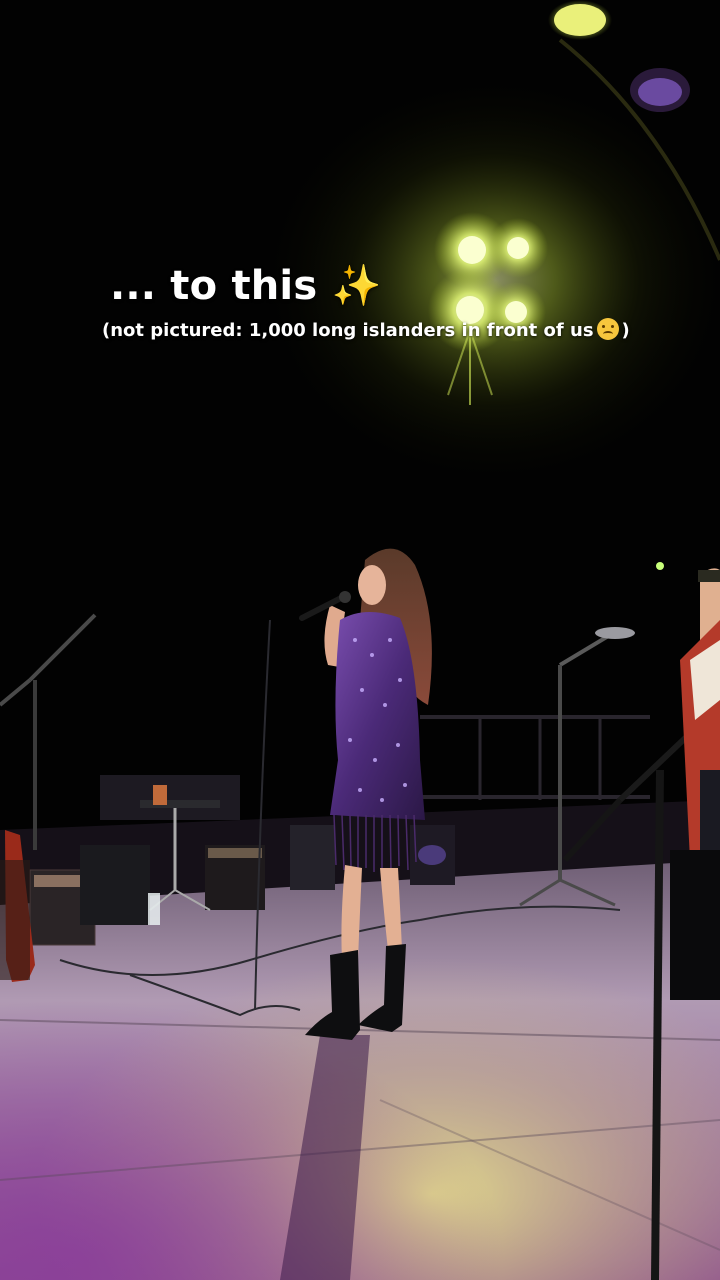 The image size is (720, 1280). Describe the element at coordinates (214, 286) in the screenshot. I see `caption-title-text: ... to this` at that location.